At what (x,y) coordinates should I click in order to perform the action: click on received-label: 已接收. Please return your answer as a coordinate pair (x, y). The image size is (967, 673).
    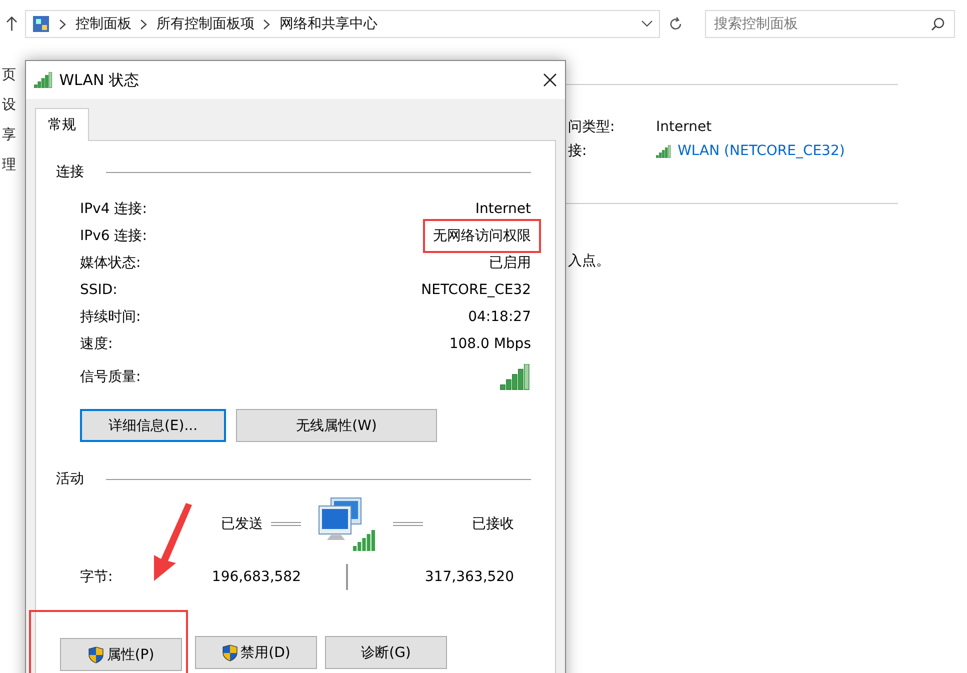
    Looking at the image, I should click on (493, 524).